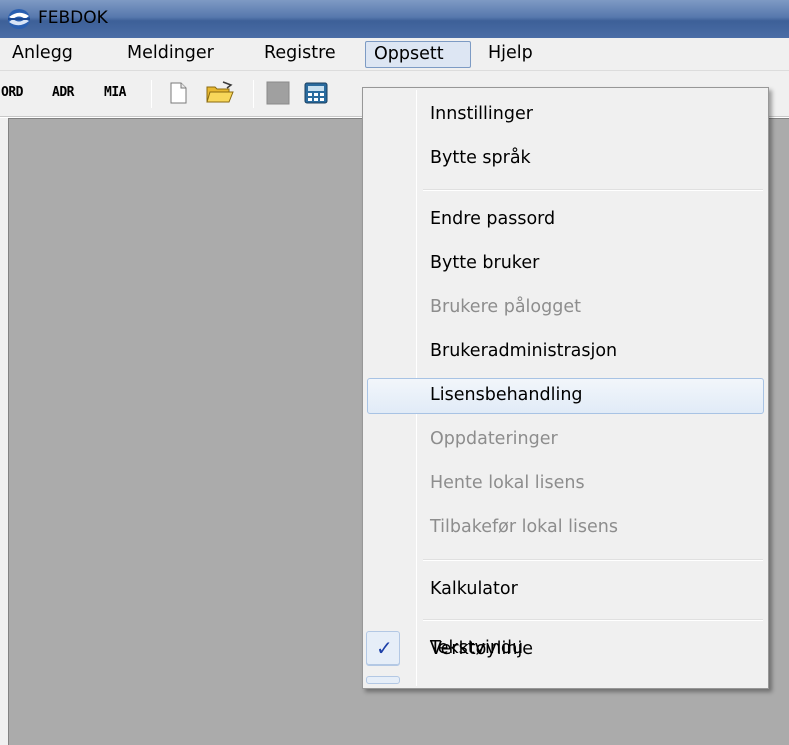  Describe the element at coordinates (42, 54) in the screenshot. I see `menu-anlegg: Anlegg` at that location.